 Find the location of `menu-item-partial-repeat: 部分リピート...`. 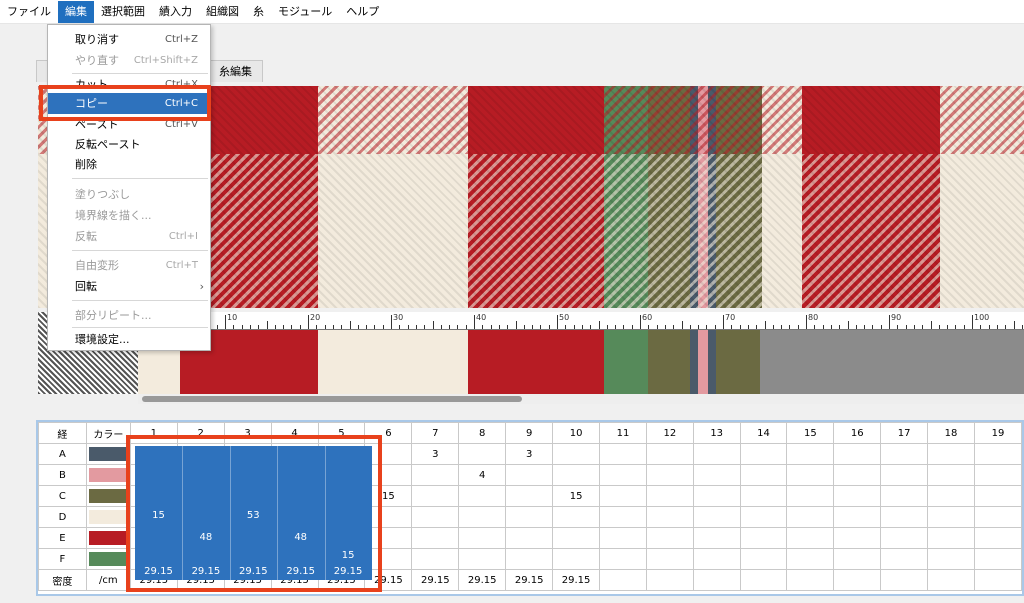

menu-item-partial-repeat: 部分リピート... is located at coordinates (129, 315).